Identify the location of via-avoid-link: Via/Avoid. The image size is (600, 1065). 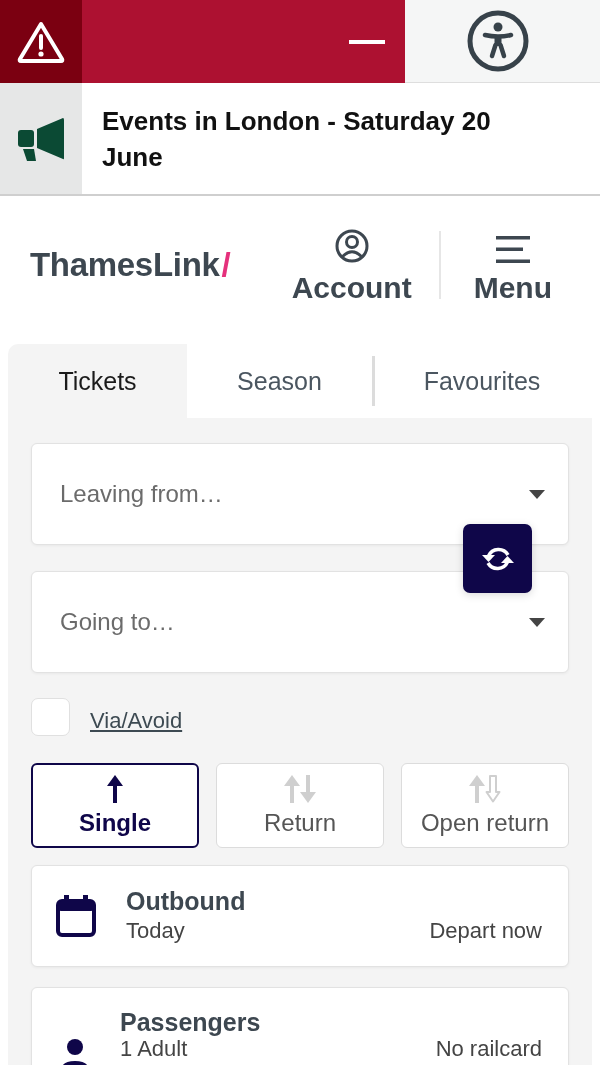
(136, 721).